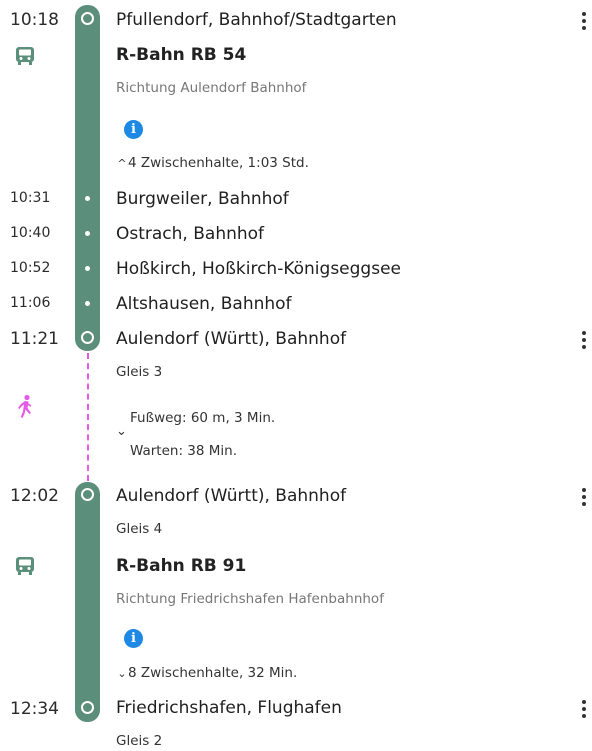 The width and height of the screenshot is (592, 751). Describe the element at coordinates (30, 303) in the screenshot. I see `stop-time: 11:06` at that location.